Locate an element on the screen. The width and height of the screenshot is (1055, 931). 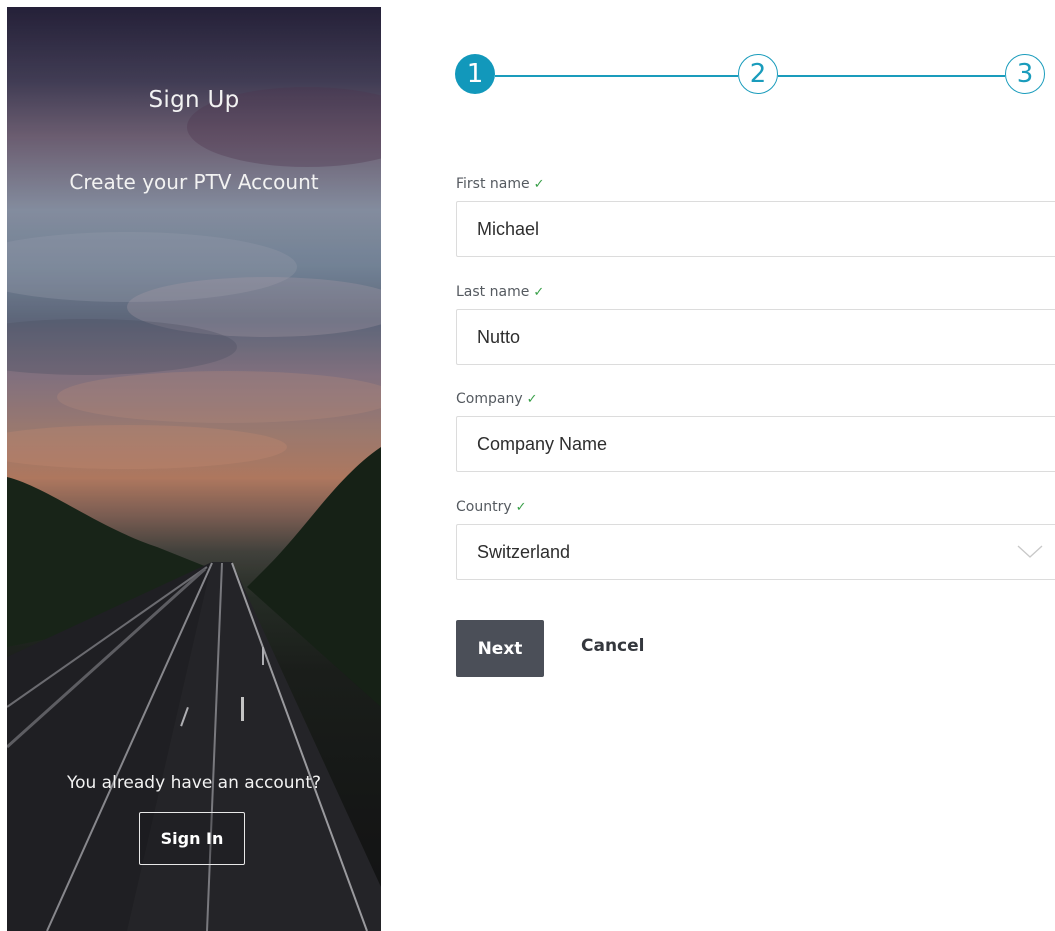
first-name-label-text: First name is located at coordinates (493, 184).